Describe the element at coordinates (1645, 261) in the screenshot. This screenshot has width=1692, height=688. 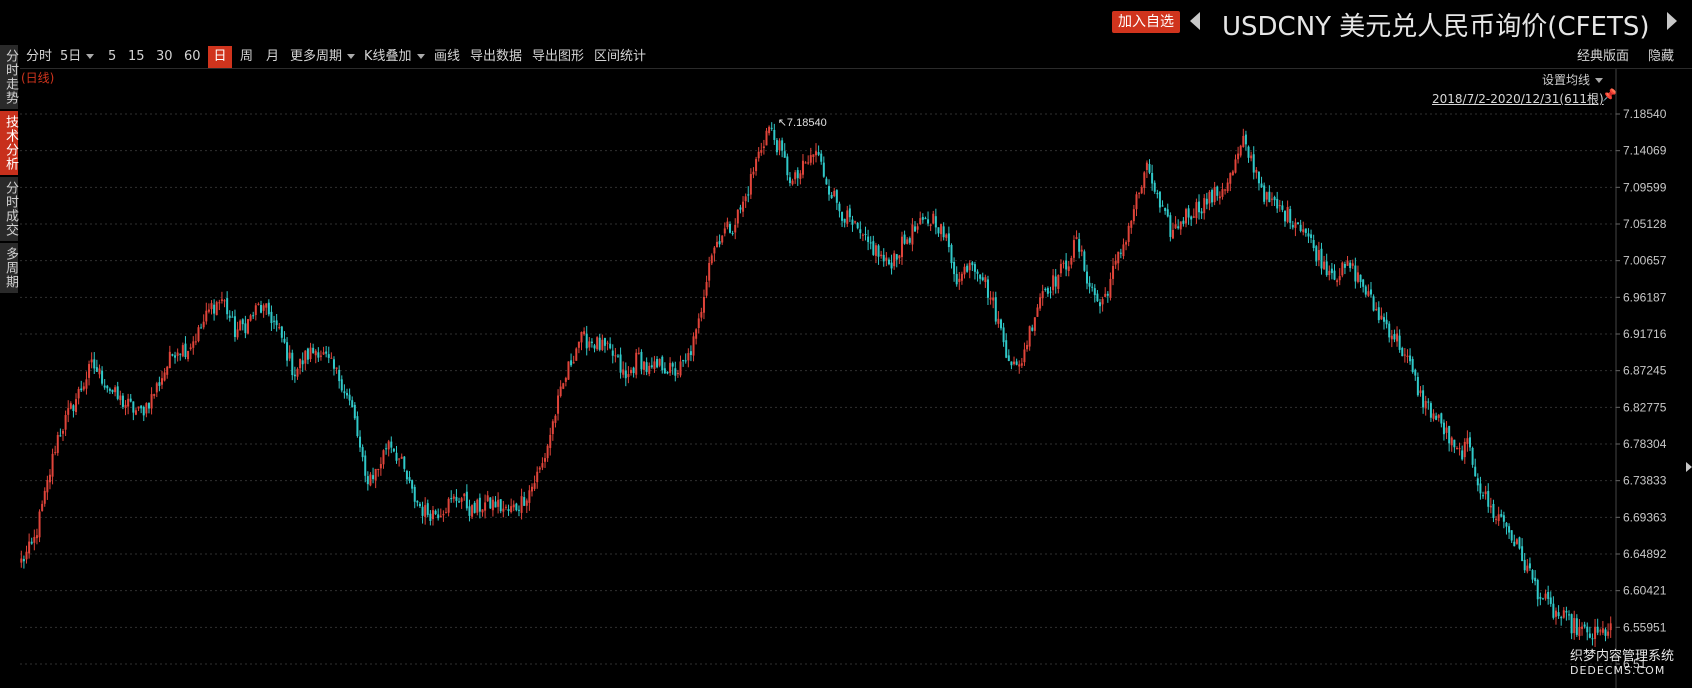
I see `y-tick-label: 7.00657` at that location.